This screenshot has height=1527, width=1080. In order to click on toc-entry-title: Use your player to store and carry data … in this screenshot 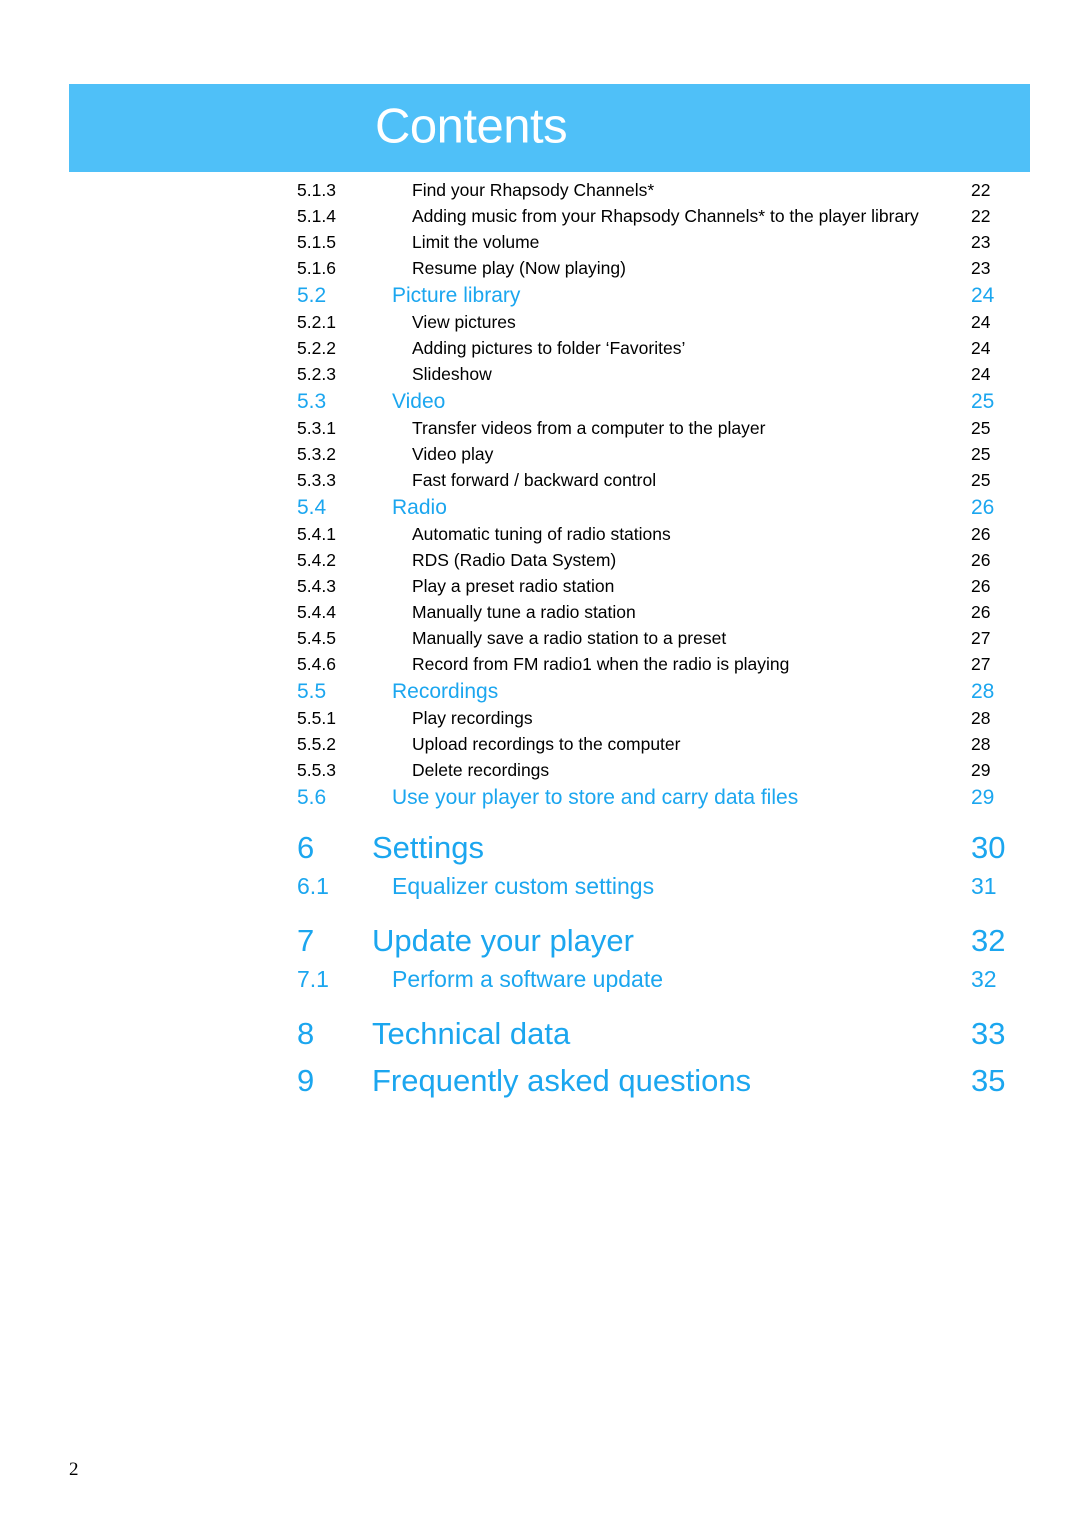, I will do `click(595, 797)`.